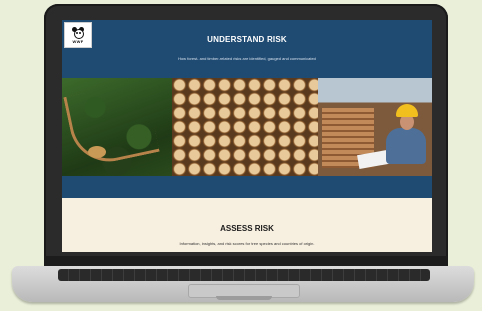 The width and height of the screenshot is (482, 311). What do you see at coordinates (243, 284) in the screenshot?
I see `laptop-base` at bounding box center [243, 284].